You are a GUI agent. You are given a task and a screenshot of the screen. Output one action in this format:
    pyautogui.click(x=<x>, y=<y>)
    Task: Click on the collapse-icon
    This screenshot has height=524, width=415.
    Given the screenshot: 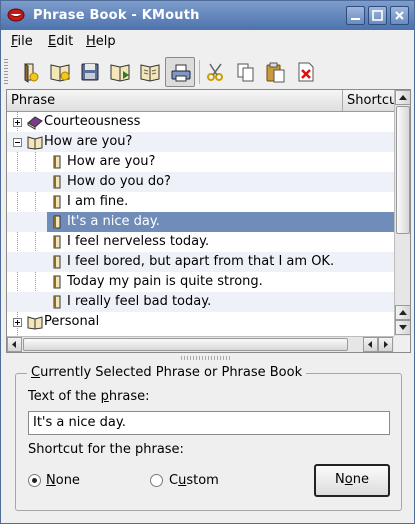 What is the action you would take?
    pyautogui.click(x=17, y=142)
    